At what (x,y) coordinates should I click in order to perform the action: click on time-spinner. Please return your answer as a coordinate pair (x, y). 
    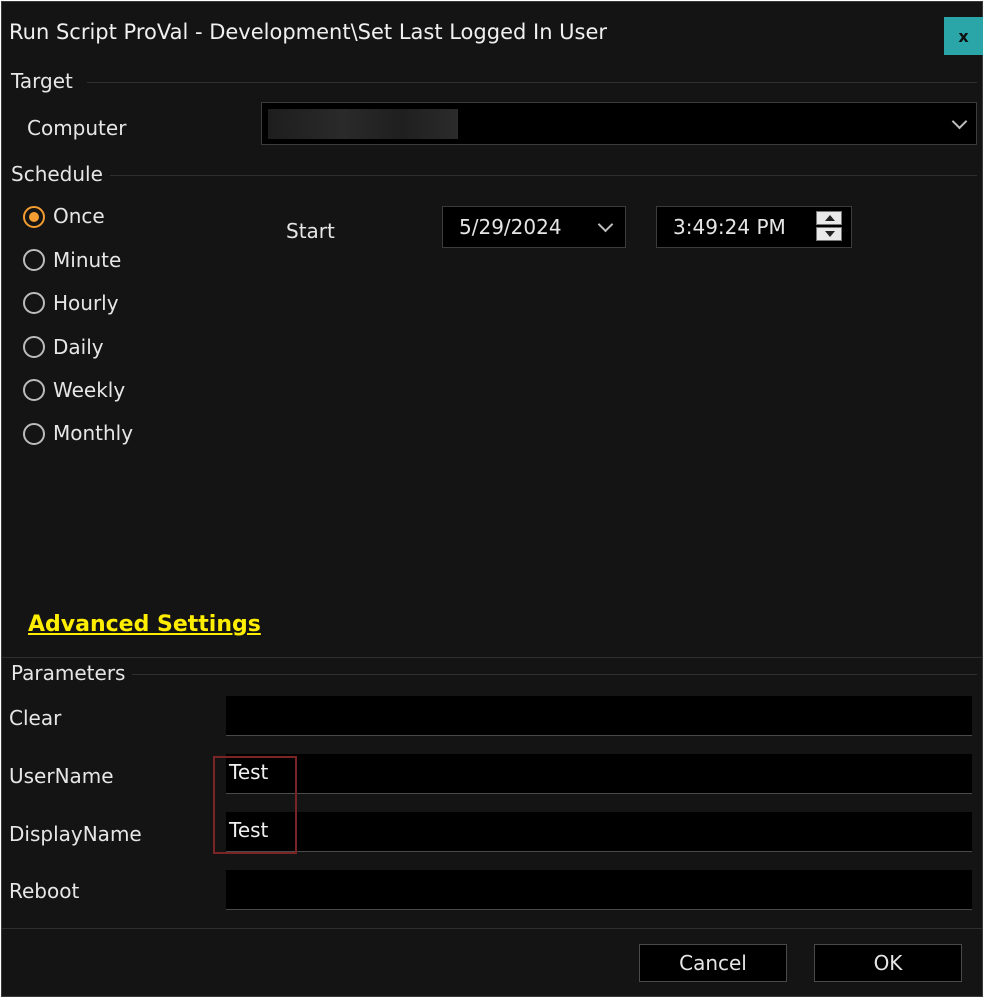
    Looking at the image, I should click on (831, 226).